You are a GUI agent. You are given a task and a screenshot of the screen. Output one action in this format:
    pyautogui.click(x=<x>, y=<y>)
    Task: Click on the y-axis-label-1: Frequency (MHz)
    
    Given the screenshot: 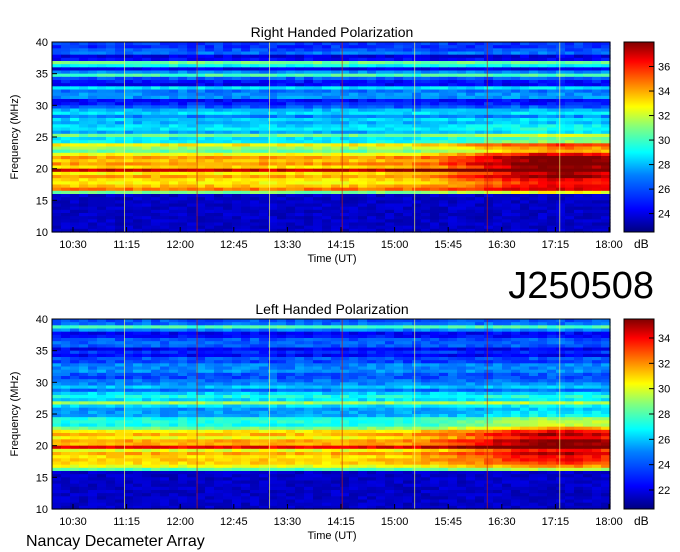 What is the action you would take?
    pyautogui.click(x=15, y=137)
    